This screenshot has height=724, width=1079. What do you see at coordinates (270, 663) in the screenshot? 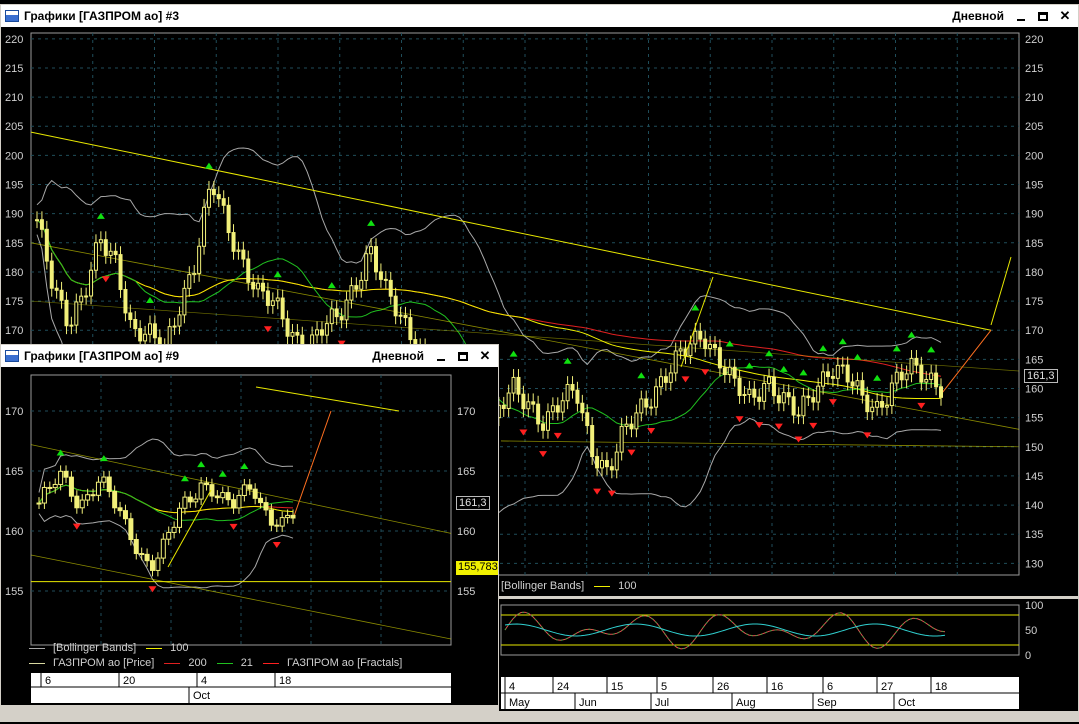
I see `legend-fractals-swatch` at bounding box center [270, 663].